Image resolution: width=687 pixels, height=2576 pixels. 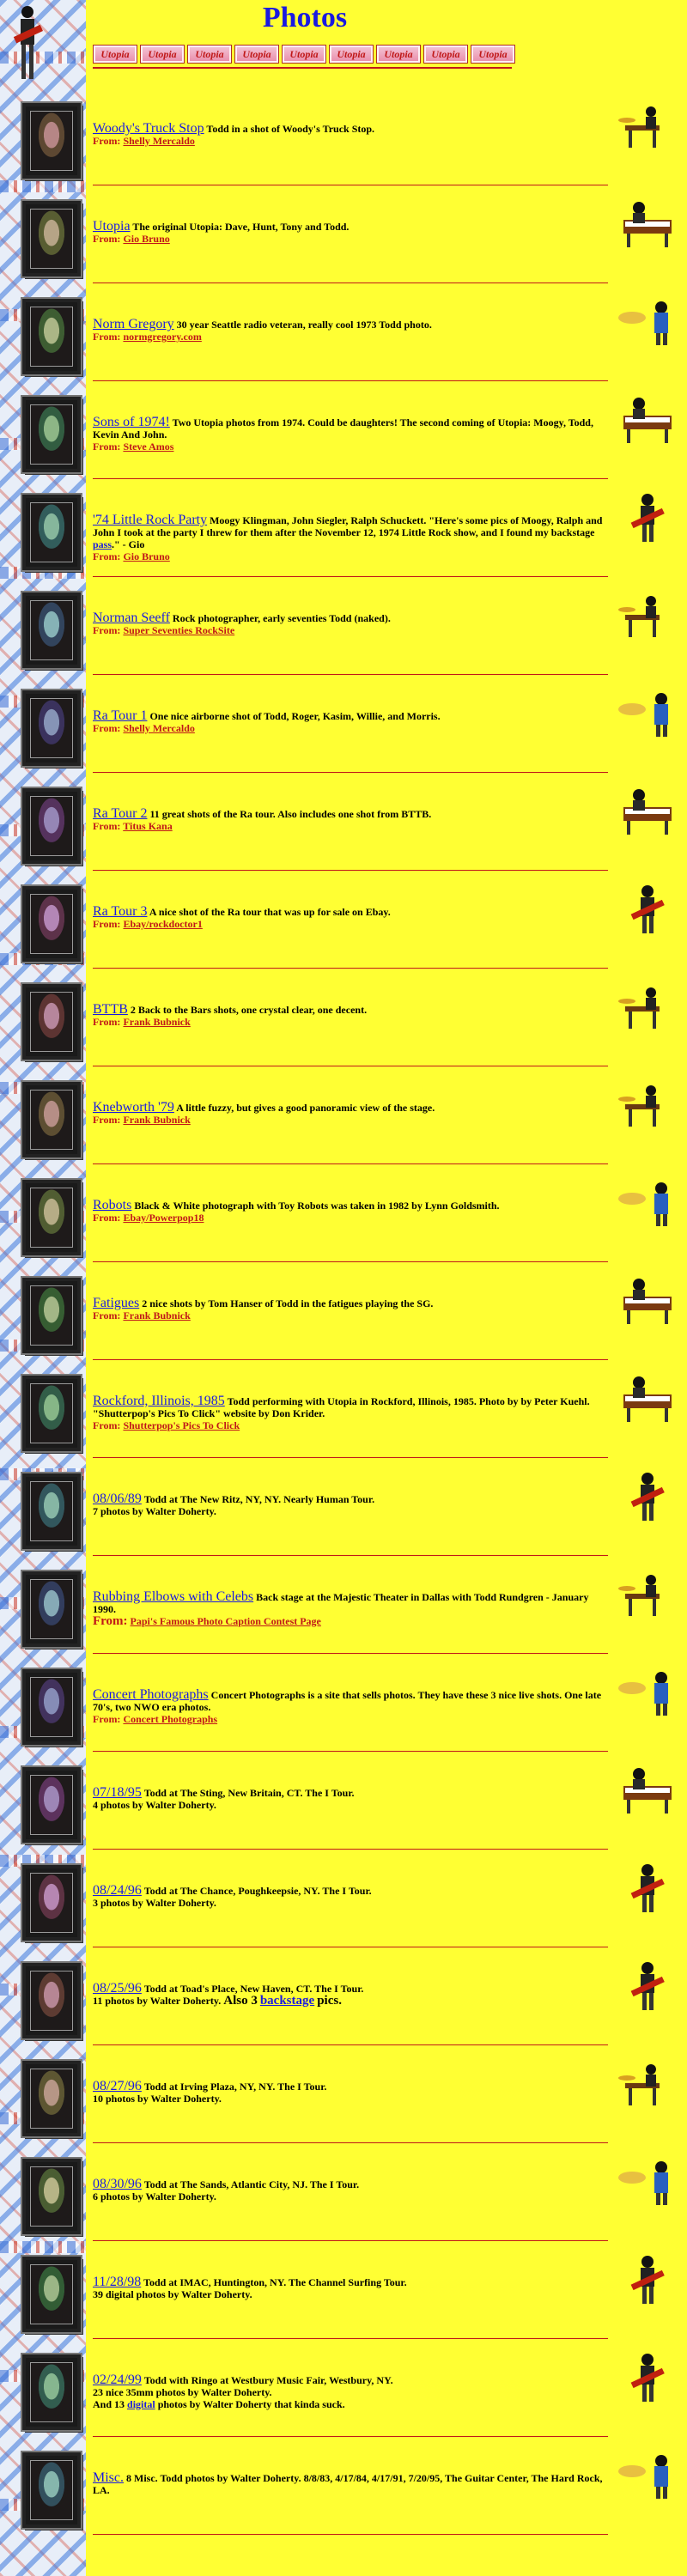 What do you see at coordinates (141, 2404) in the screenshot?
I see `digital-photos-link: digital` at bounding box center [141, 2404].